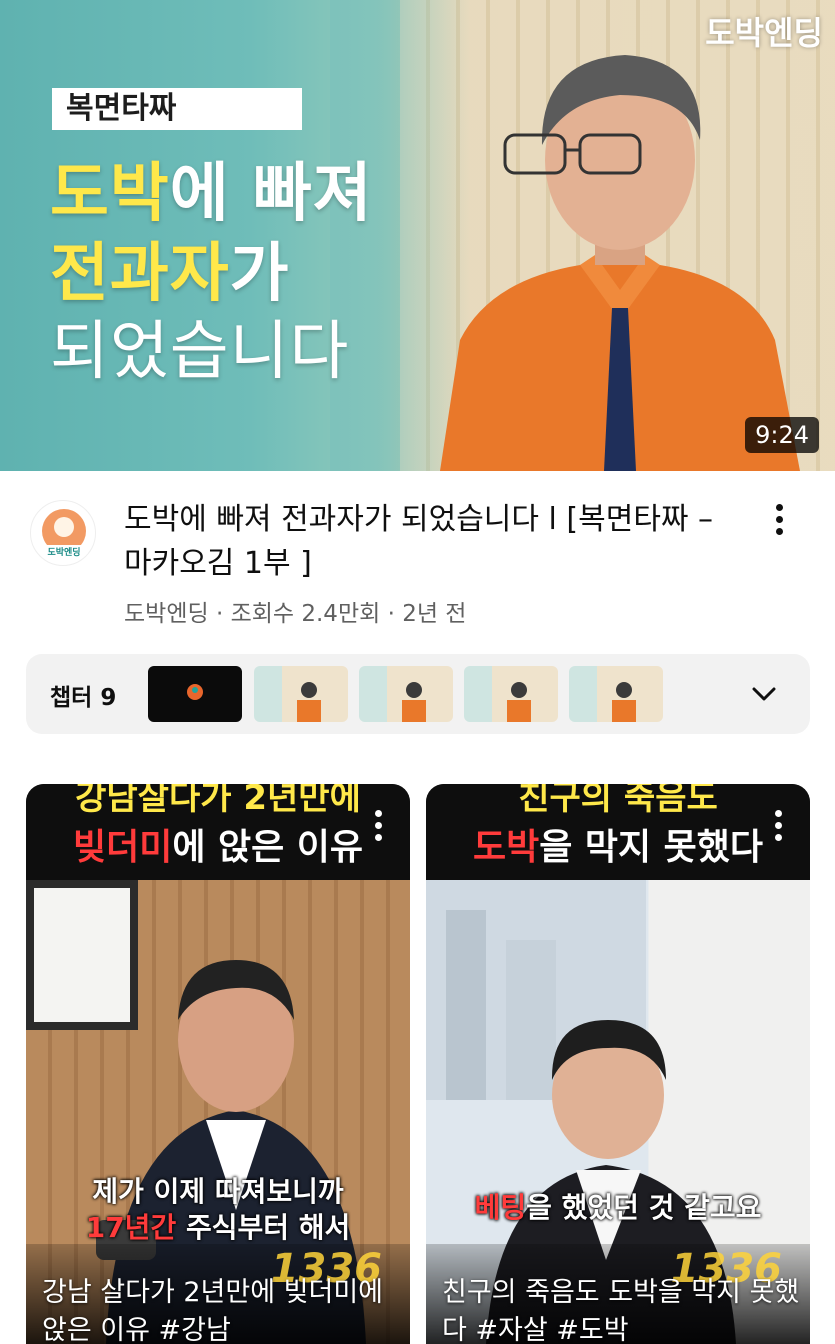 The image size is (835, 1344). I want to click on short-title: 강남 살다가 2년만에 빚더미에 앉은 이유 #강남, so click(222, 1309).